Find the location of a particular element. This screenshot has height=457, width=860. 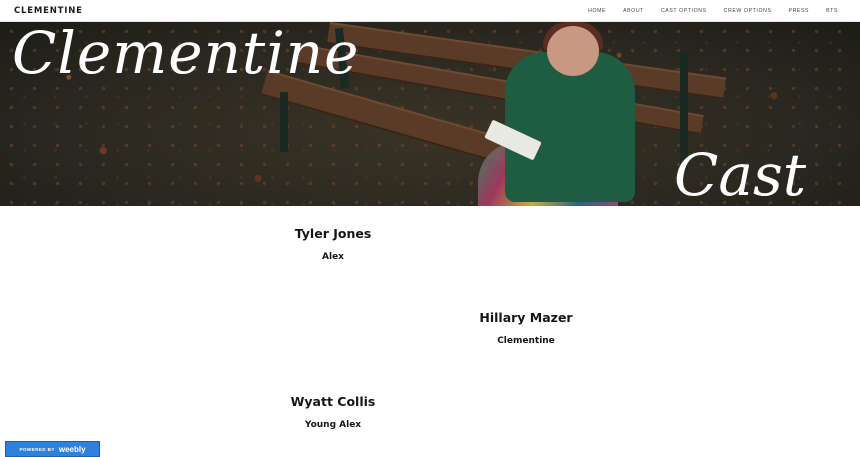

cast-entry: Wyatt Collis Young Alex is located at coordinates (333, 412).